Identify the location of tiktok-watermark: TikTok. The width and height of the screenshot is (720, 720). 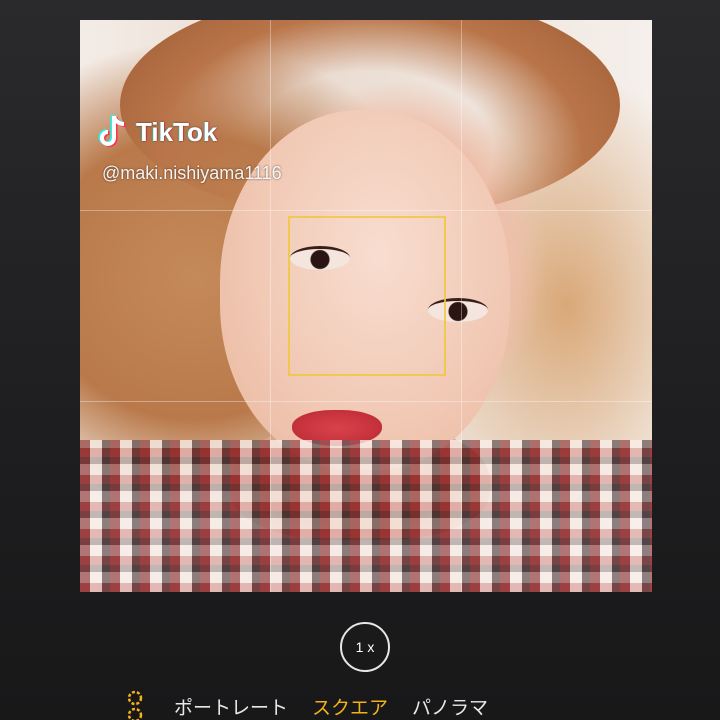
(156, 132).